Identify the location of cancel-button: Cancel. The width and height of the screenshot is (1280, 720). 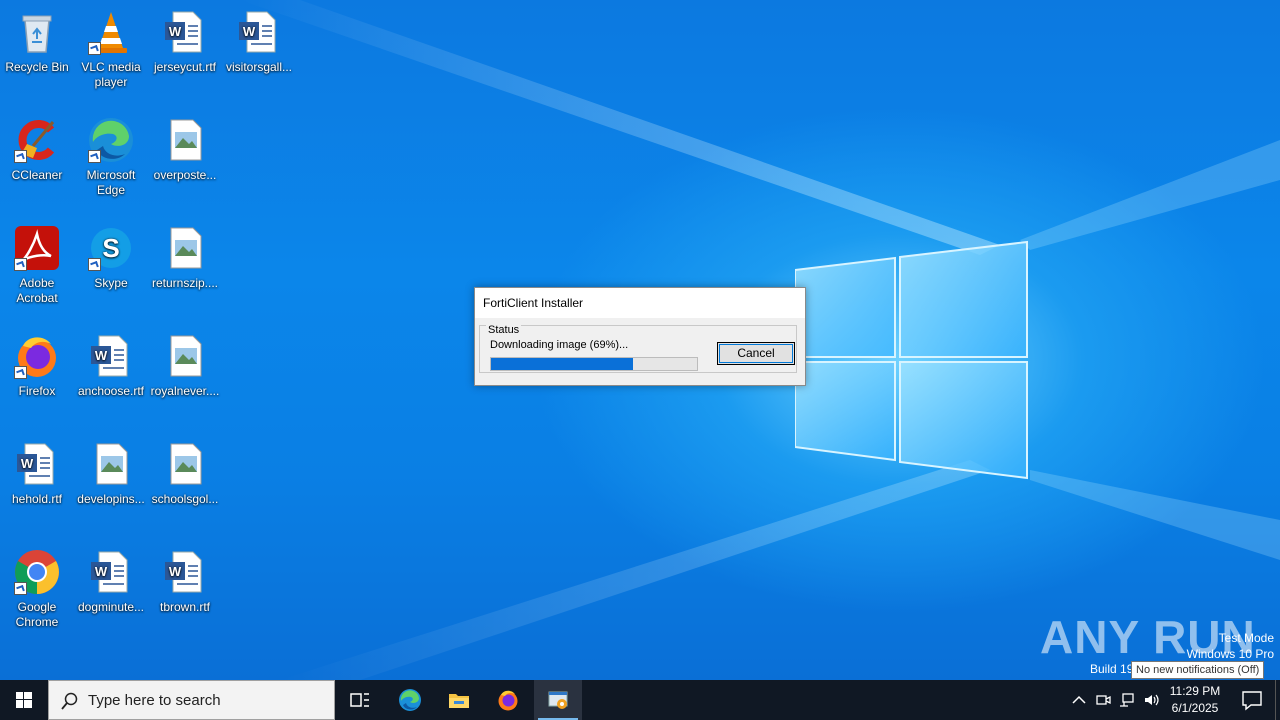
(756, 353).